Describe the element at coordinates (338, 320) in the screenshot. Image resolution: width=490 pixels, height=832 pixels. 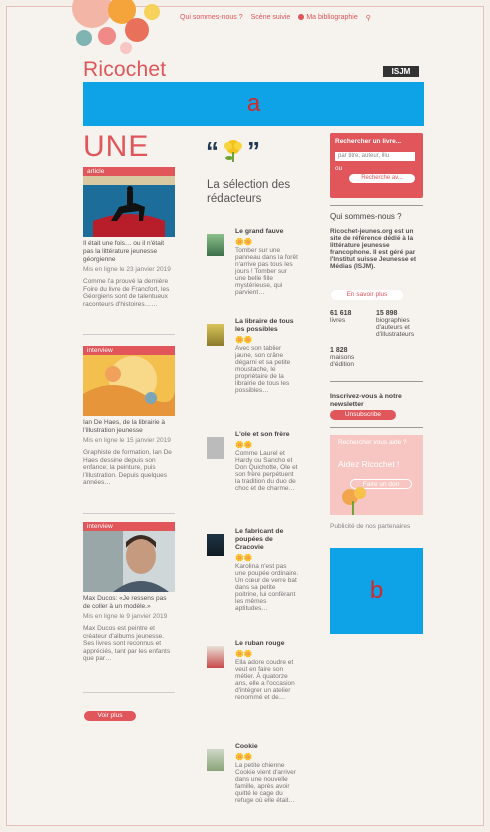
I see `stat-label: livres` at that location.